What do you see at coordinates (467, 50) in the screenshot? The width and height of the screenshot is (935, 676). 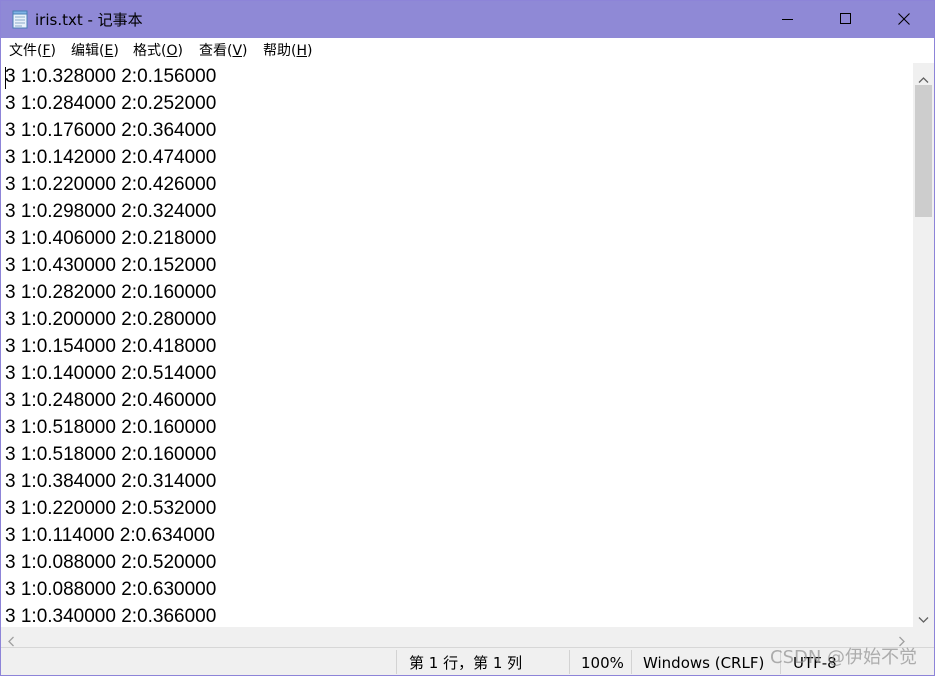 I see `menu-bar: 文件(F) 编辑(E) 格式(O) 查看(V) 帮助(H)` at bounding box center [467, 50].